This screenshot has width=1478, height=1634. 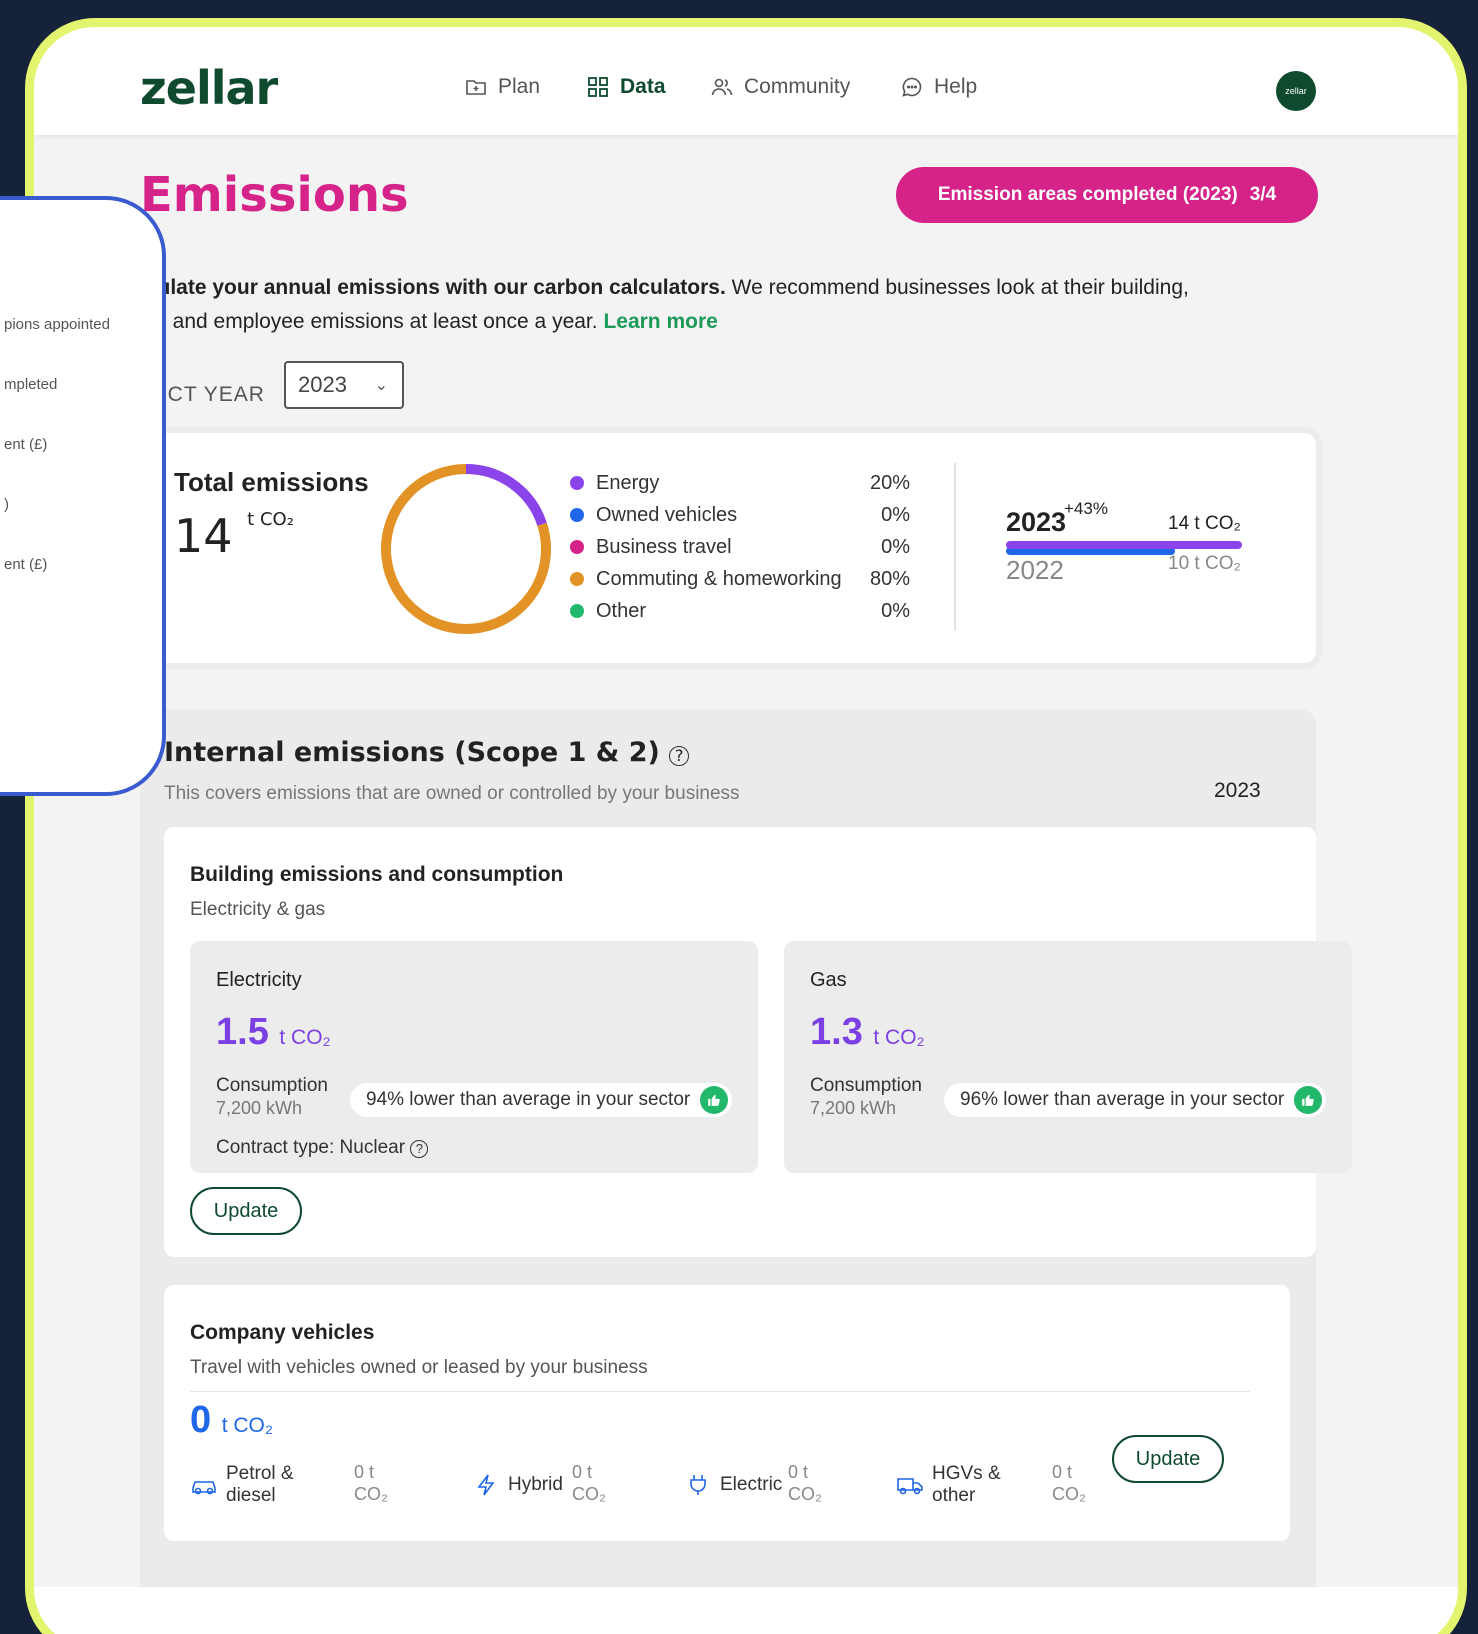 I want to click on nav-data-label: Data, so click(x=643, y=86).